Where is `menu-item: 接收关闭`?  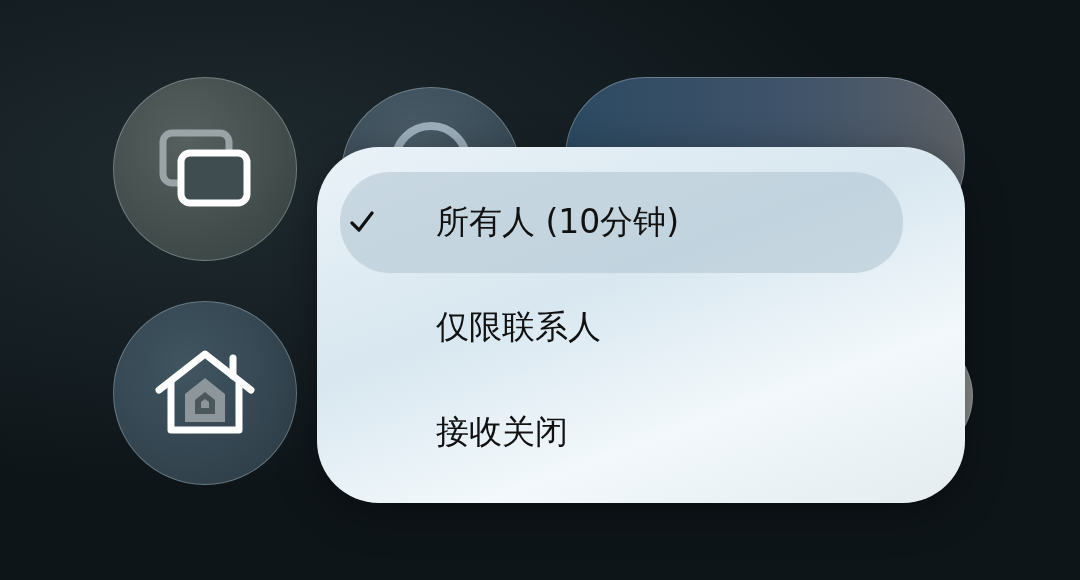
menu-item: 接收关闭 is located at coordinates (621, 432).